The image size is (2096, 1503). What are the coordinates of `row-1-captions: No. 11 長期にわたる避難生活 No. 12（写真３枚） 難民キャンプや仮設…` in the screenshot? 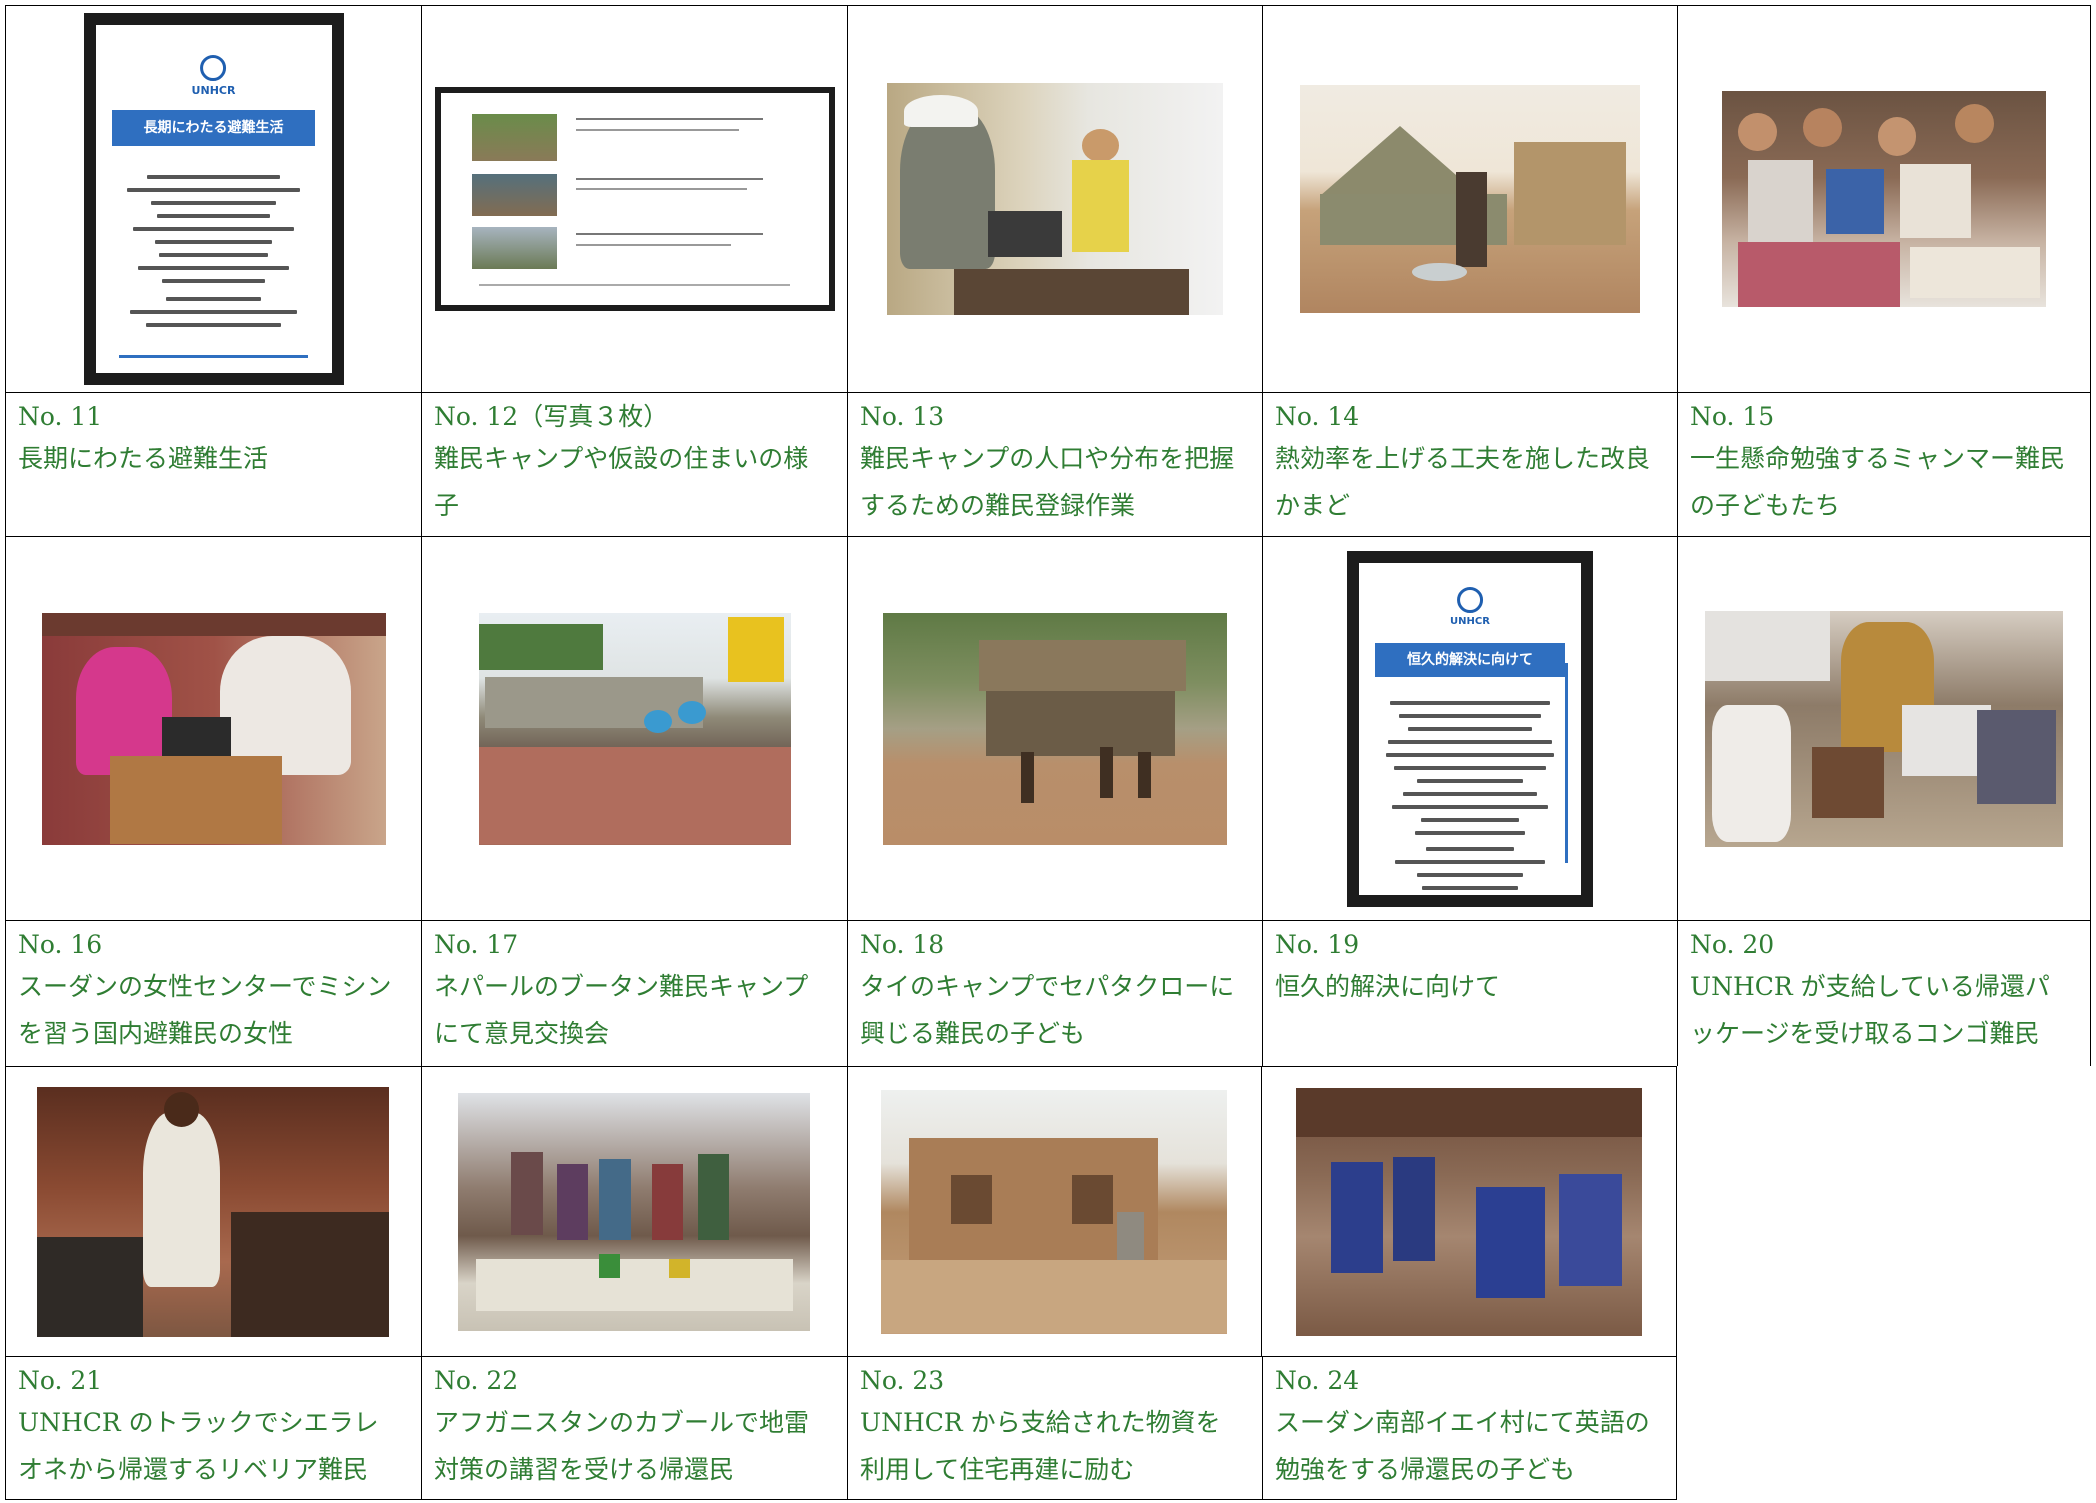 It's located at (1048, 464).